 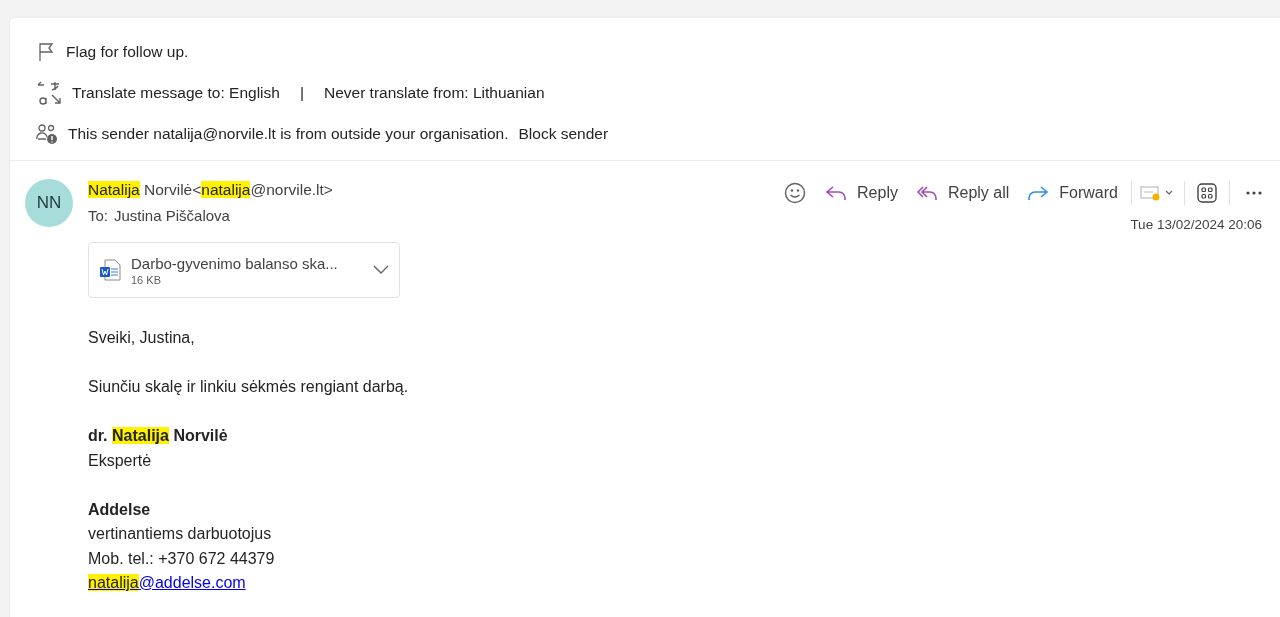 I want to click on body-text: Ekspertė, so click(x=120, y=460).